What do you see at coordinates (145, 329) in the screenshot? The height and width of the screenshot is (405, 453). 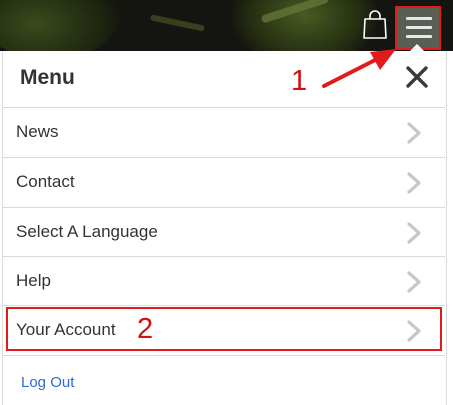 I see `annotation-step-number: 2` at bounding box center [145, 329].